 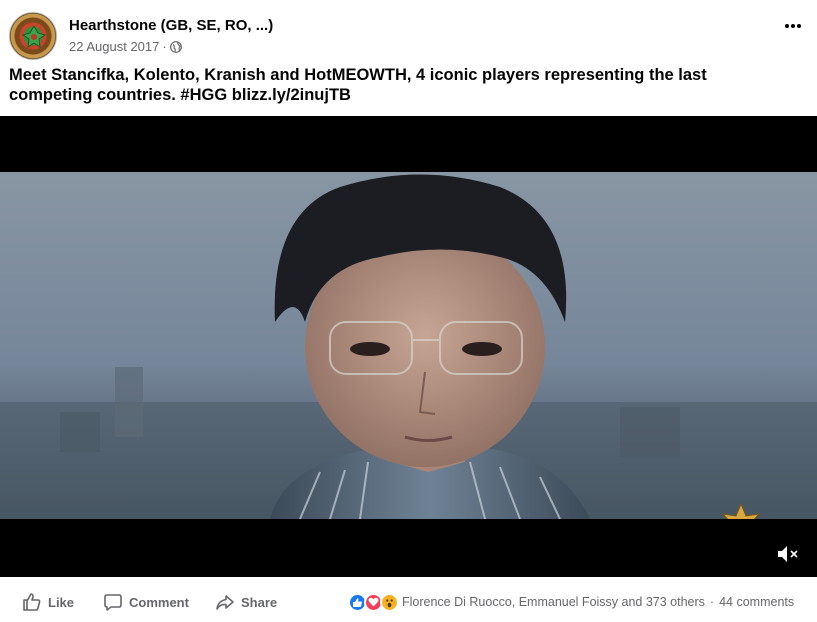 I want to click on post-date: 22 August 2017, so click(x=114, y=46).